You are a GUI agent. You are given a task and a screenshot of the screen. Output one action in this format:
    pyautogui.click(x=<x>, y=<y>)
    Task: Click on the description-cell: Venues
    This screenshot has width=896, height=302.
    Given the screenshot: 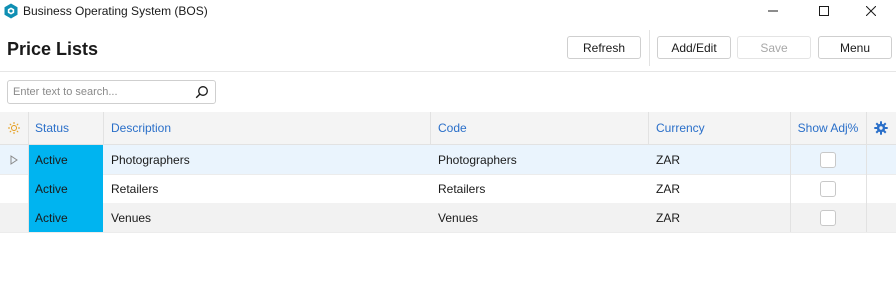 What is the action you would take?
    pyautogui.click(x=131, y=217)
    